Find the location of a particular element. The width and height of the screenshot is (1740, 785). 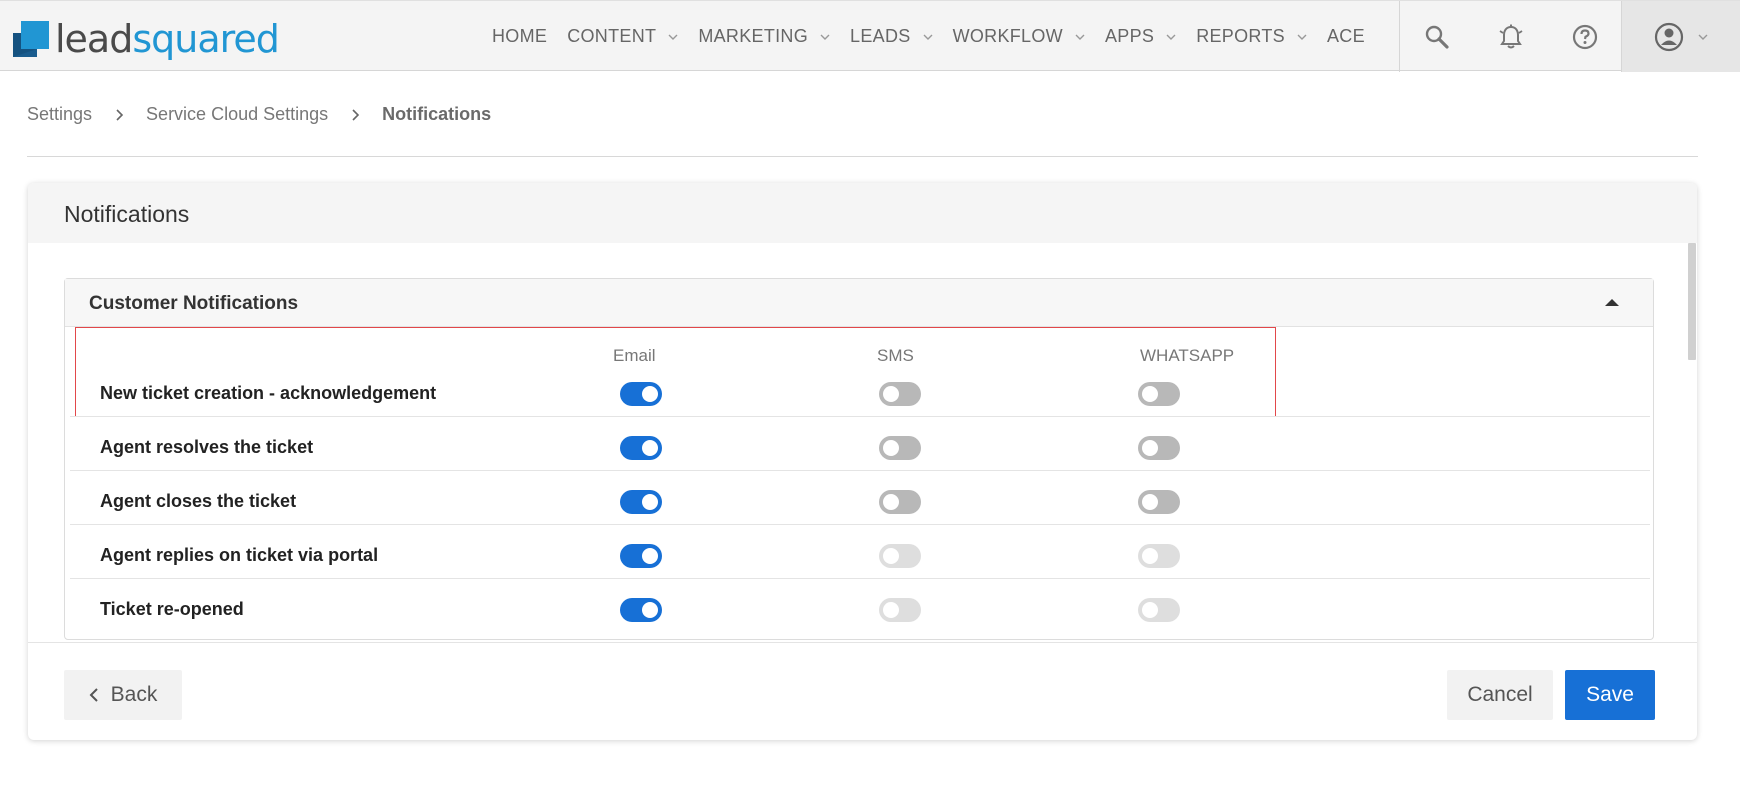

search-icon is located at coordinates (1437, 37).